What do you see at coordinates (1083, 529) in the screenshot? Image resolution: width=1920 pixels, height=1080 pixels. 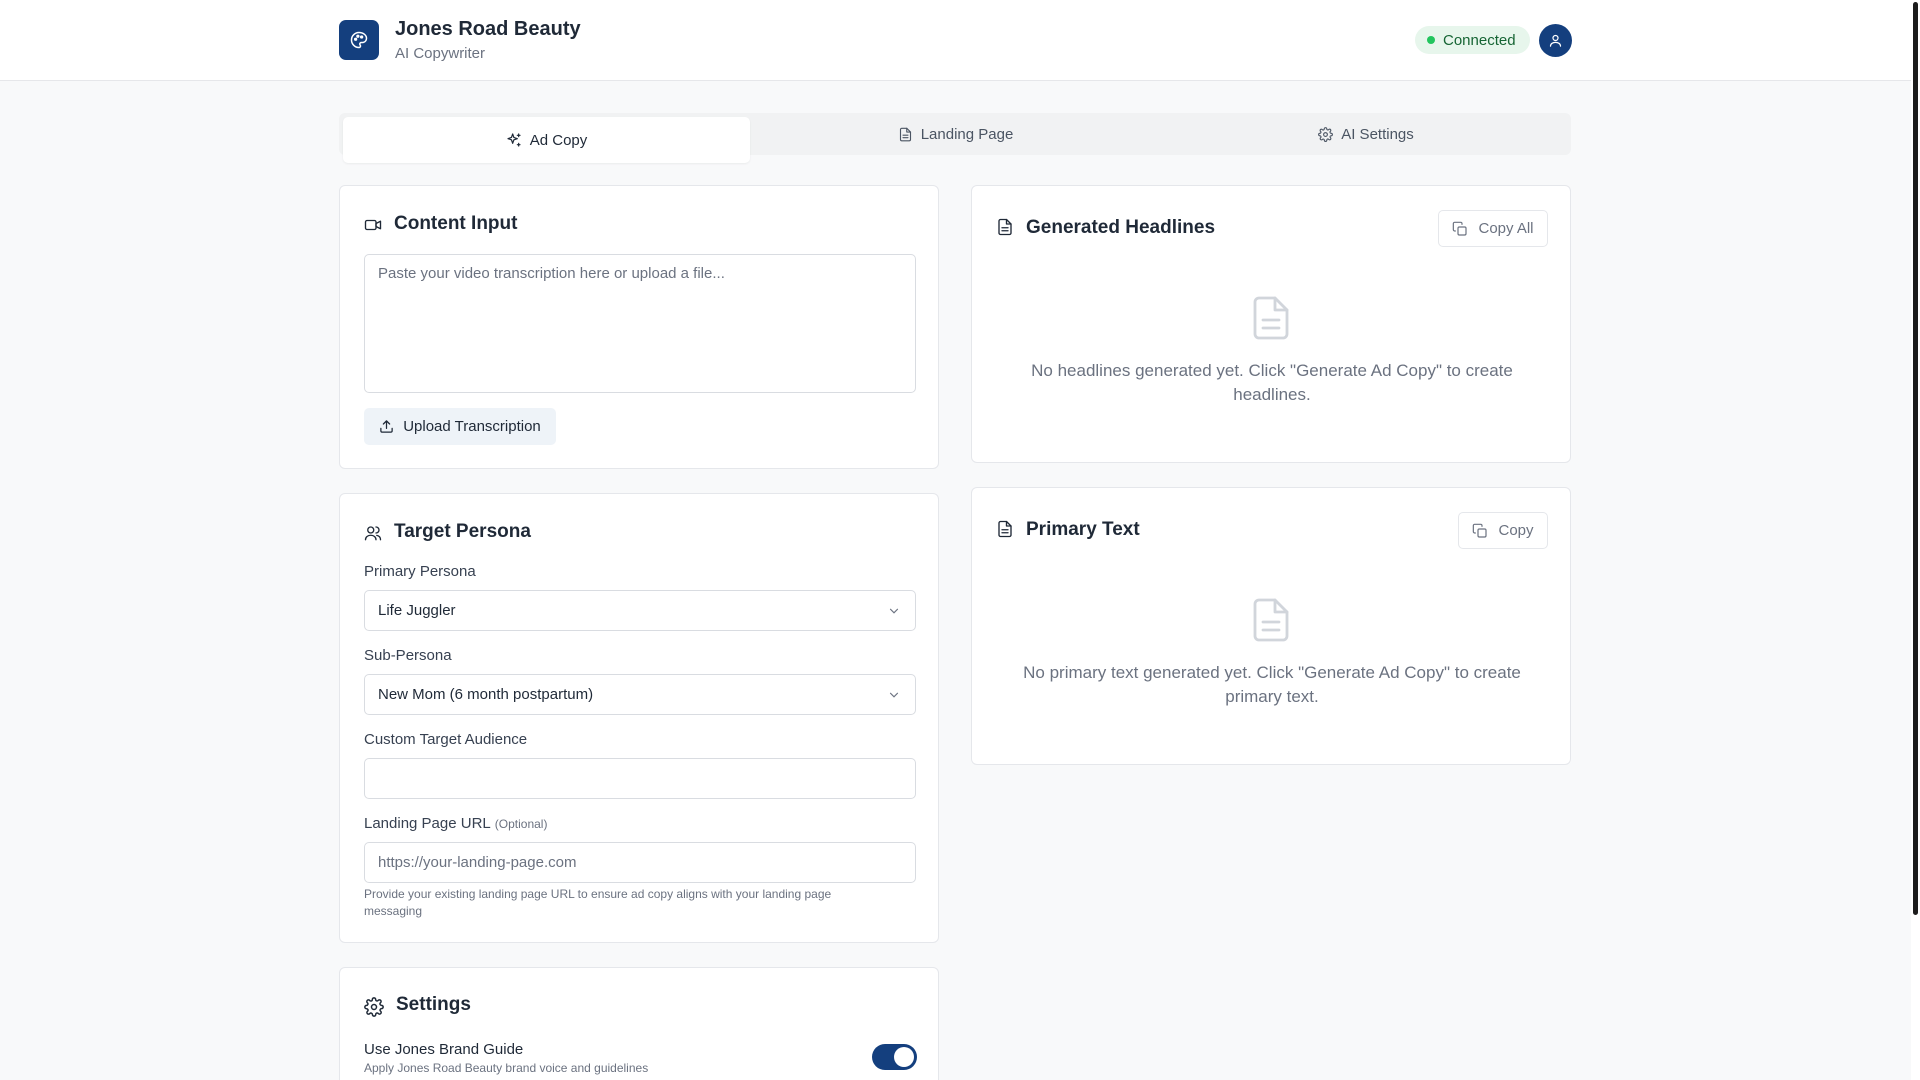 I see `card-title: Primary Text` at bounding box center [1083, 529].